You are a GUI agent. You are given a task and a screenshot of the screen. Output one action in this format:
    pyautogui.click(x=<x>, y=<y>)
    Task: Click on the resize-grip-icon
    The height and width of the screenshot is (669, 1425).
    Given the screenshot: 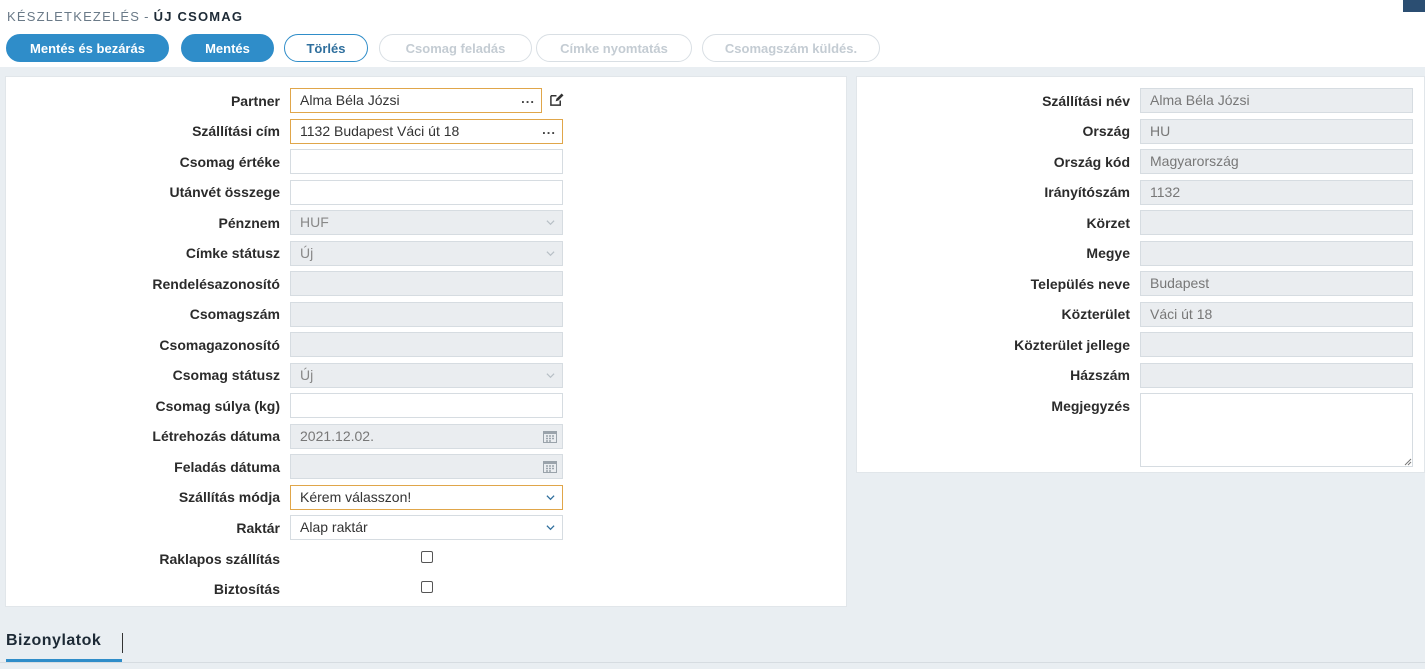 What is the action you would take?
    pyautogui.click(x=1408, y=462)
    